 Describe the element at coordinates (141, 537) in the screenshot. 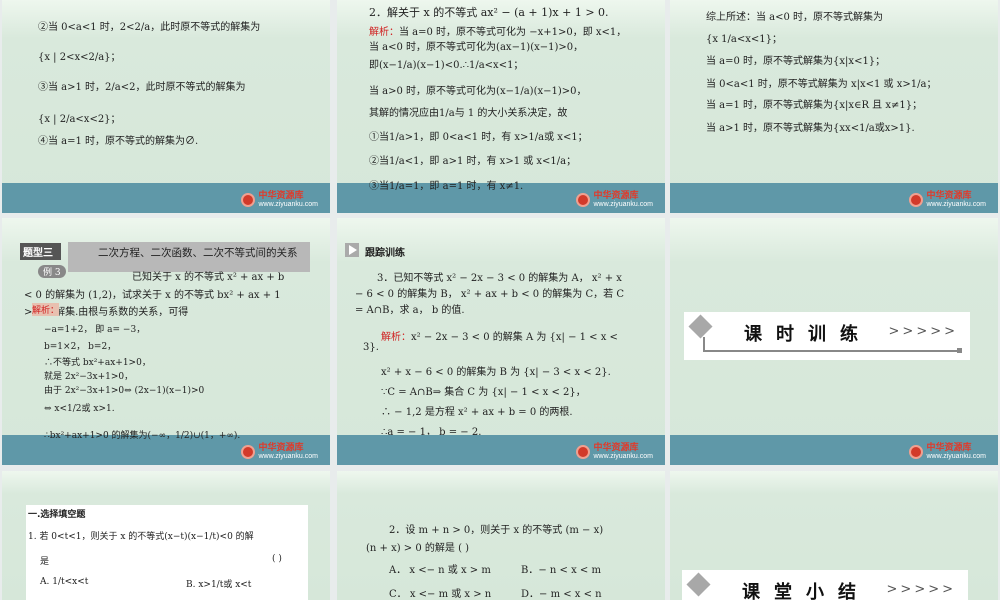

I see `text-line: 1. 若 0<t<1，则关于 x 的不等式(x−t)(x−1/t)<0 的解` at that location.